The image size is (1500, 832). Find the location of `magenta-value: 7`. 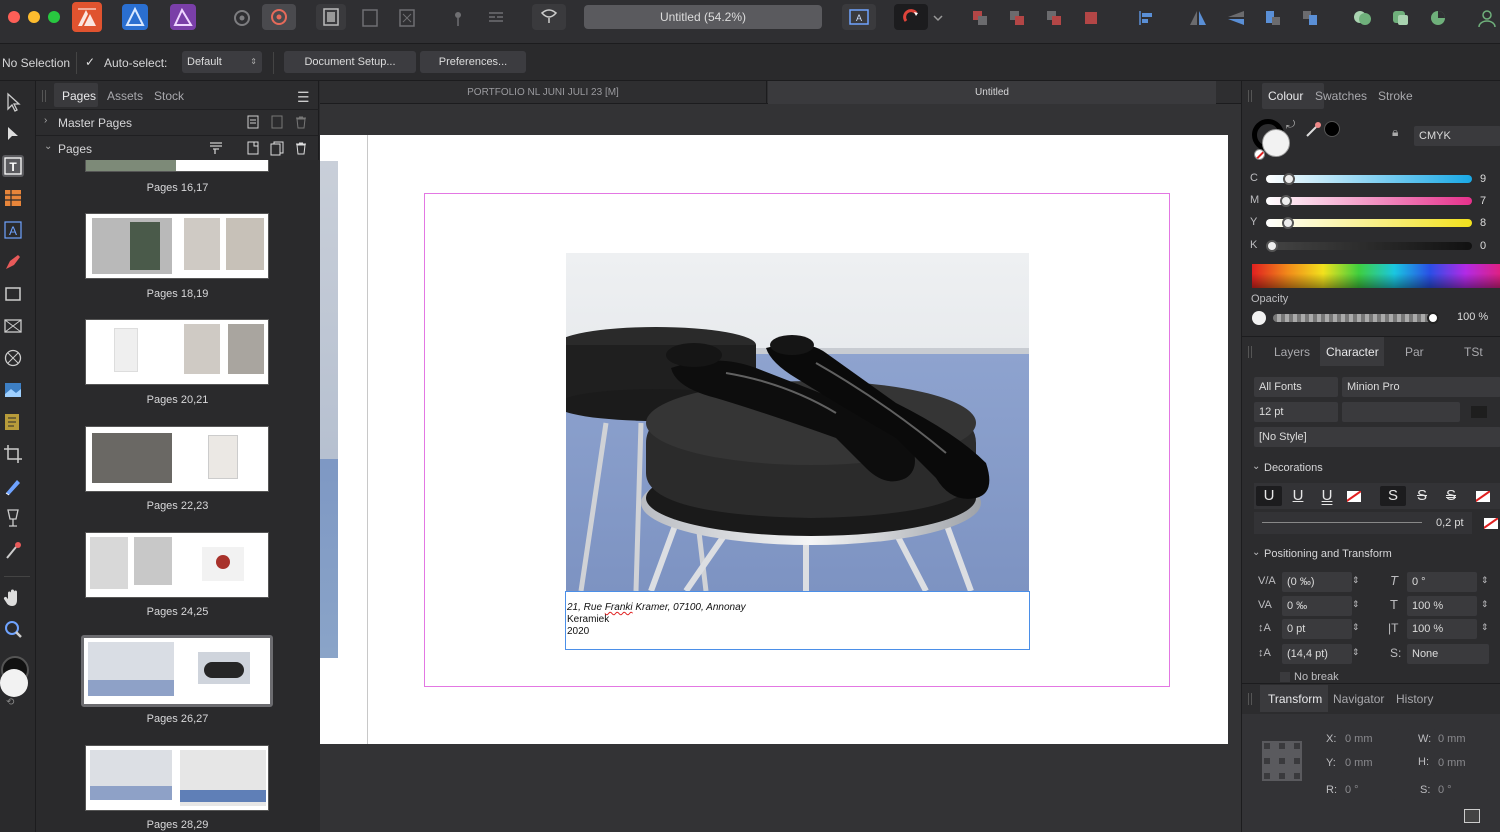

magenta-value: 7 is located at coordinates (1483, 201).